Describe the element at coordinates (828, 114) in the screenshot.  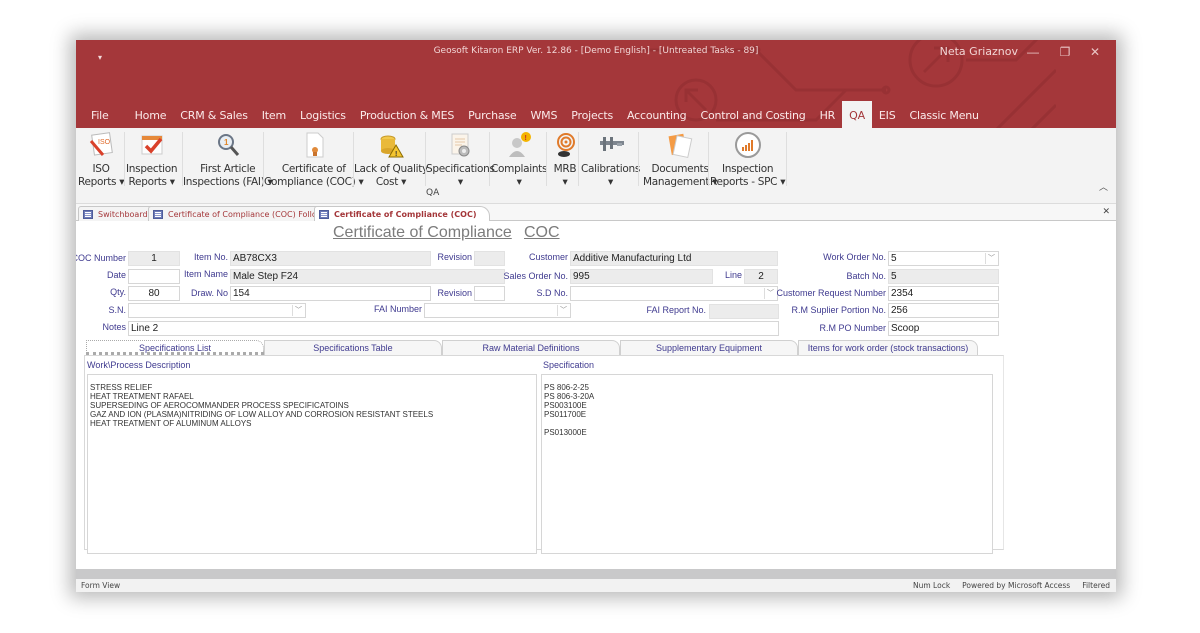
I see `menu-hr: HR` at that location.